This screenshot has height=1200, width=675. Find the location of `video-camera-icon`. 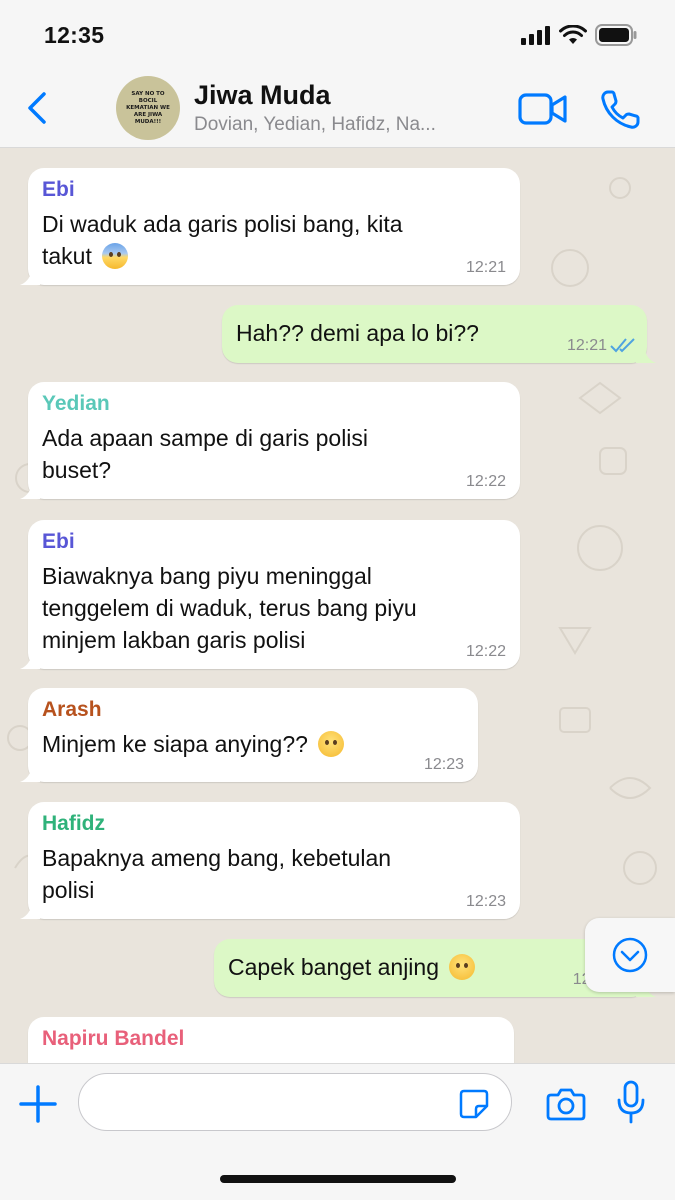

video-camera-icon is located at coordinates (543, 109).